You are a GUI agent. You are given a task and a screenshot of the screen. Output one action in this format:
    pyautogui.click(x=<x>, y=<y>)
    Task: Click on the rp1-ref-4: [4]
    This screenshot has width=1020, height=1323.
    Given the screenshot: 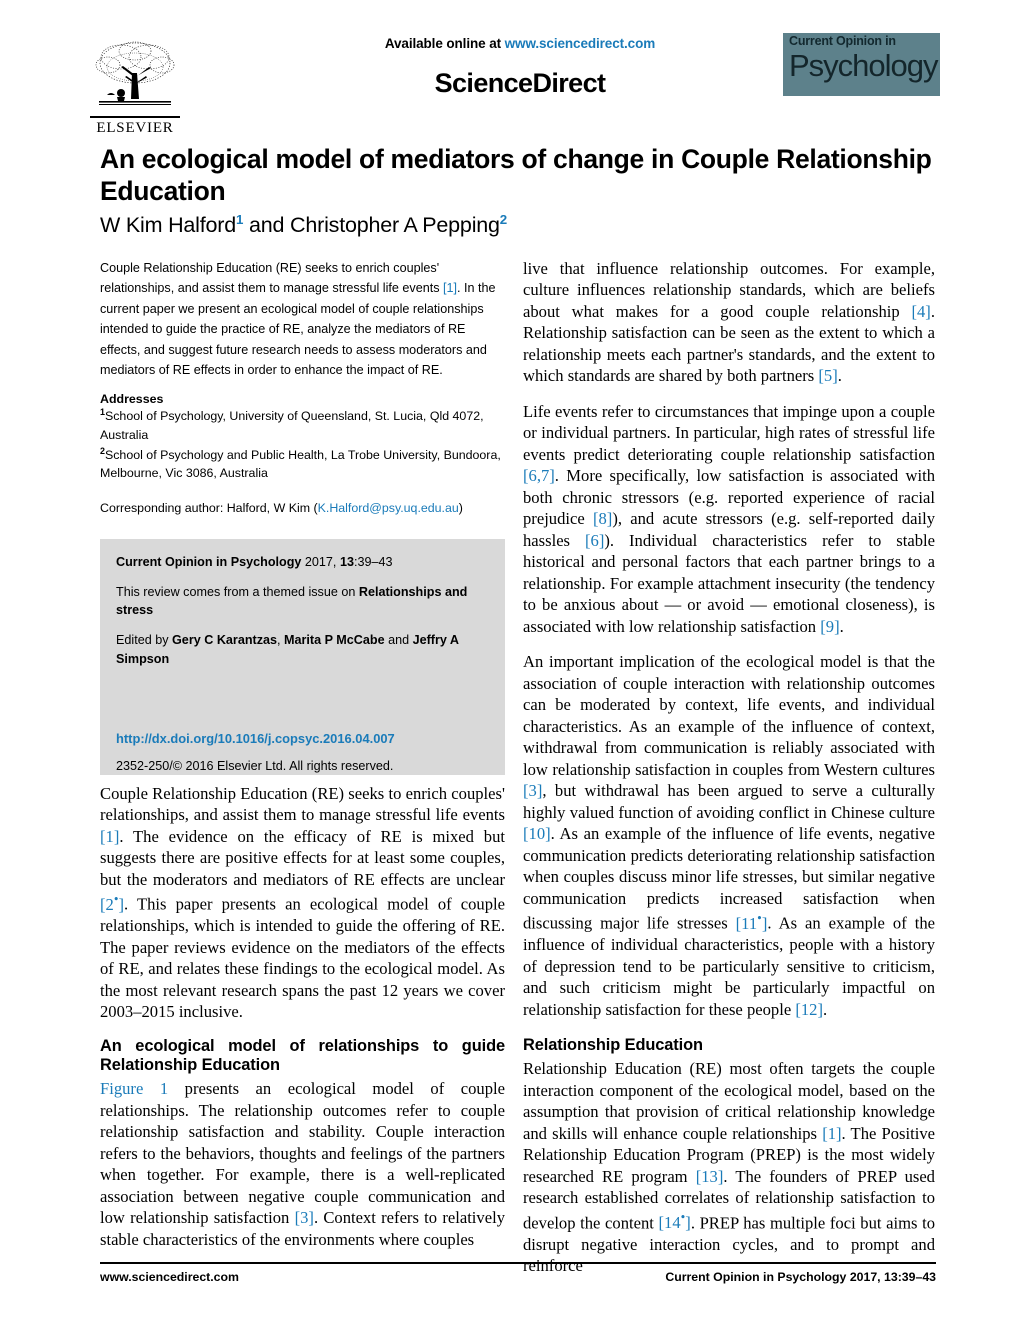 What is the action you would take?
    pyautogui.click(x=920, y=311)
    